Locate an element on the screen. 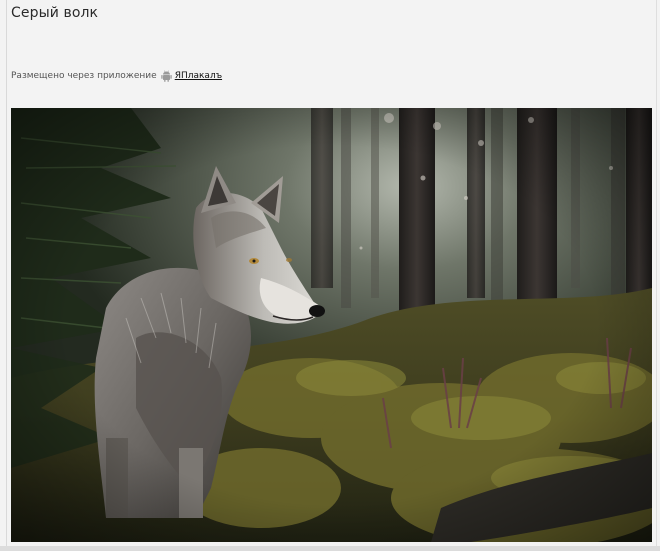 This screenshot has height=551, width=660. posted-via: Размещено через приложение ЯПлакалъ is located at coordinates (116, 76).